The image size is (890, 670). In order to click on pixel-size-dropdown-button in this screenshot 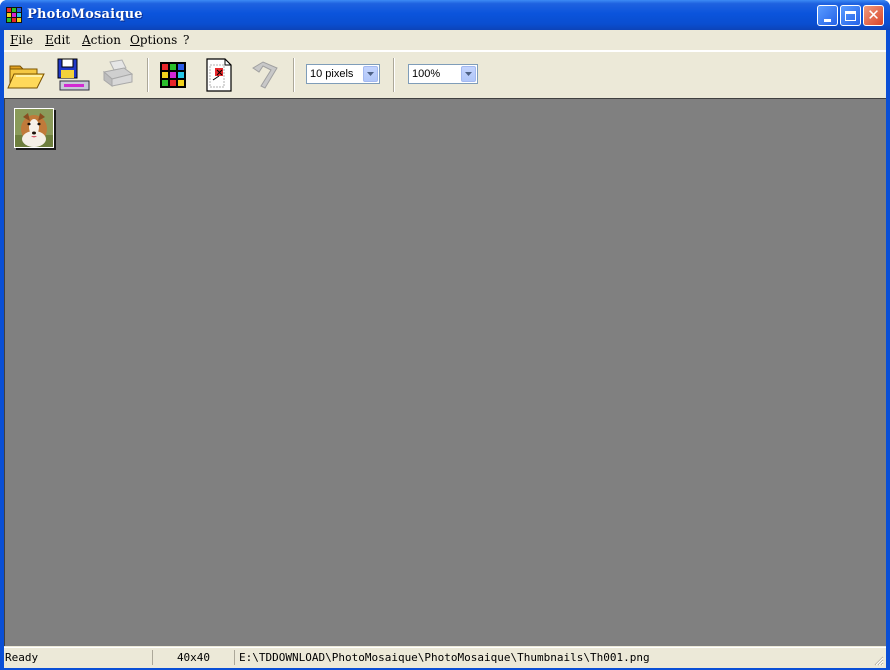, I will do `click(370, 74)`.